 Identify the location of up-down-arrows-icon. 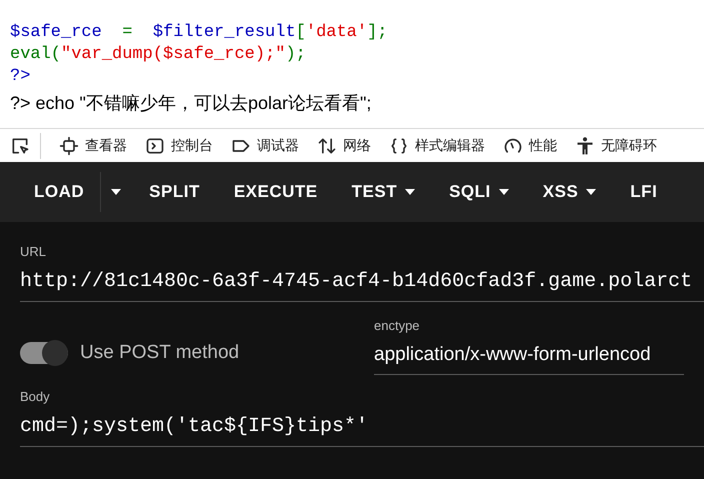
(327, 146).